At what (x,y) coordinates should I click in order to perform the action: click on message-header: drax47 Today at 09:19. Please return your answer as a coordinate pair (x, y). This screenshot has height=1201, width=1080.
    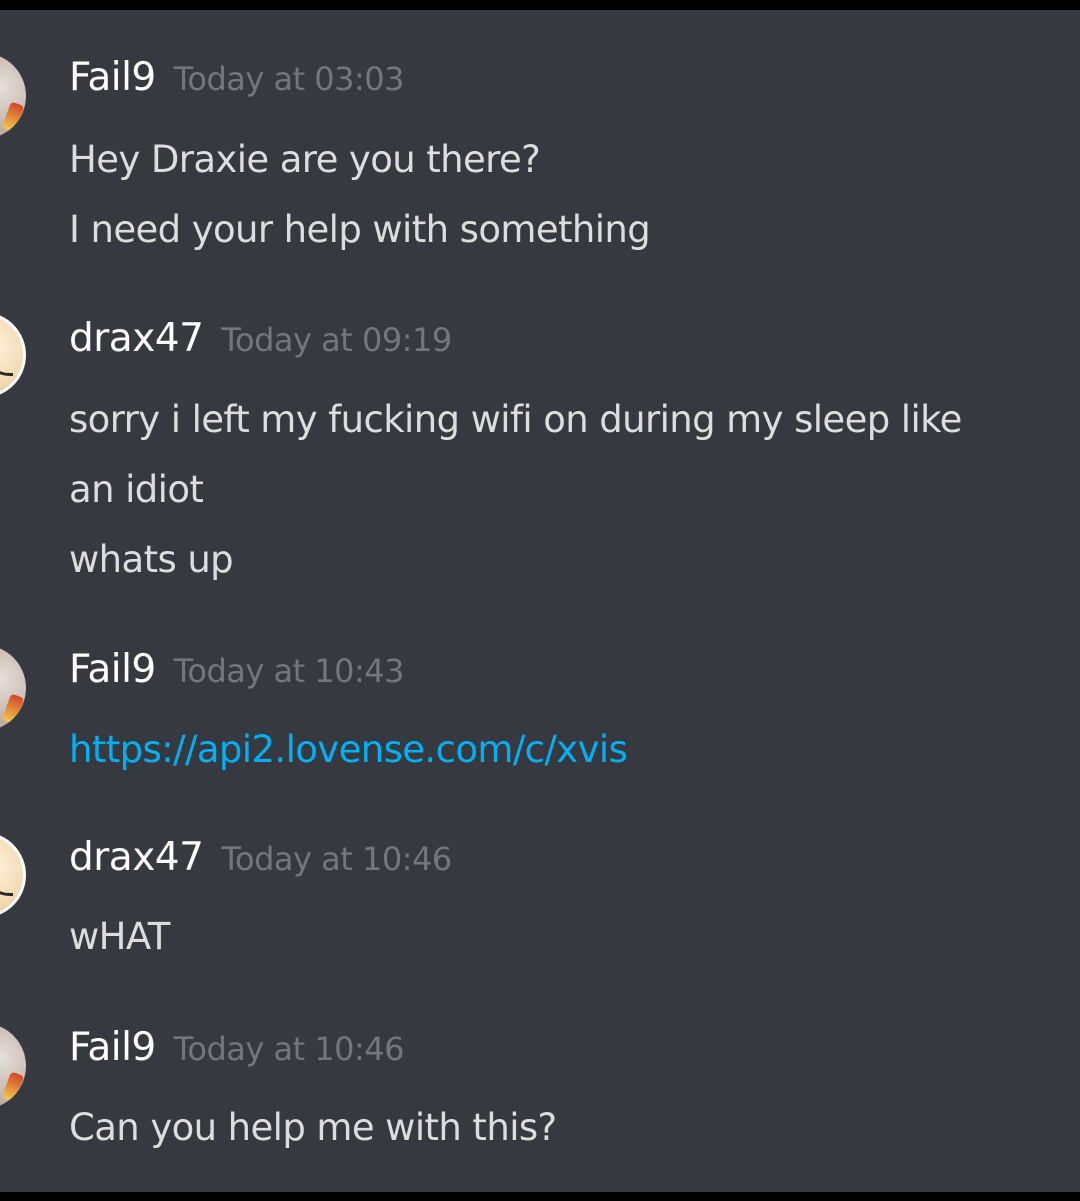
    Looking at the image, I should click on (260, 338).